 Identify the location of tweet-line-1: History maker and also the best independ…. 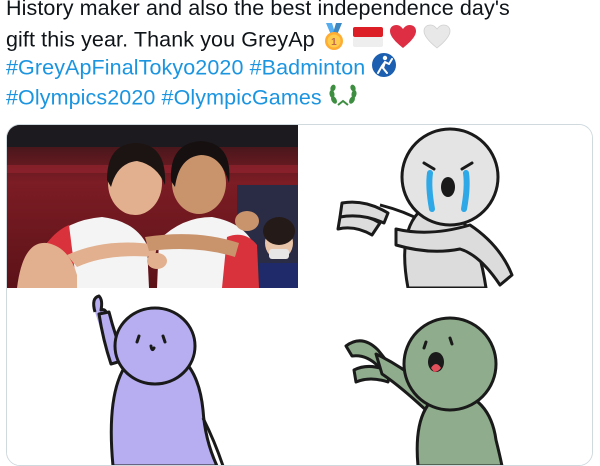
(301, 11).